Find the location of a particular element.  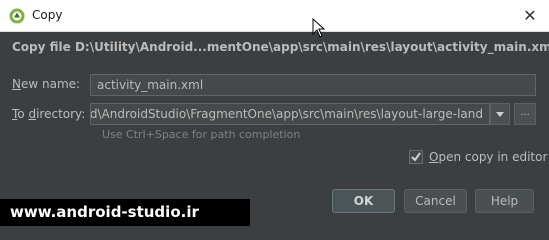

new-name-label: New name: is located at coordinates (46, 84).